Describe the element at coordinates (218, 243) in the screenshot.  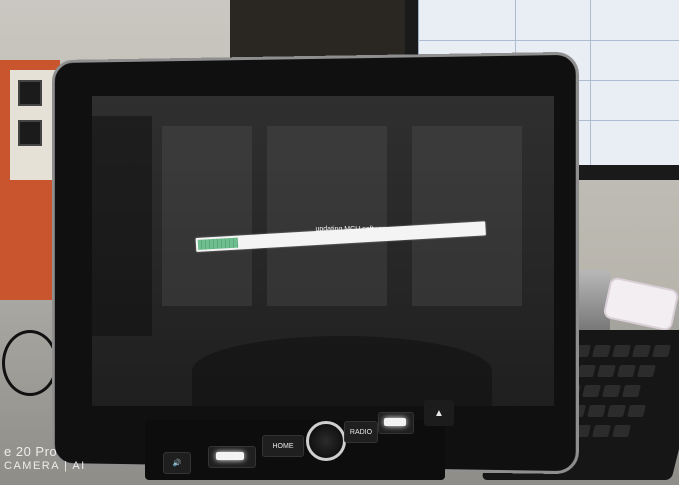
I see `update-progress-fill` at that location.